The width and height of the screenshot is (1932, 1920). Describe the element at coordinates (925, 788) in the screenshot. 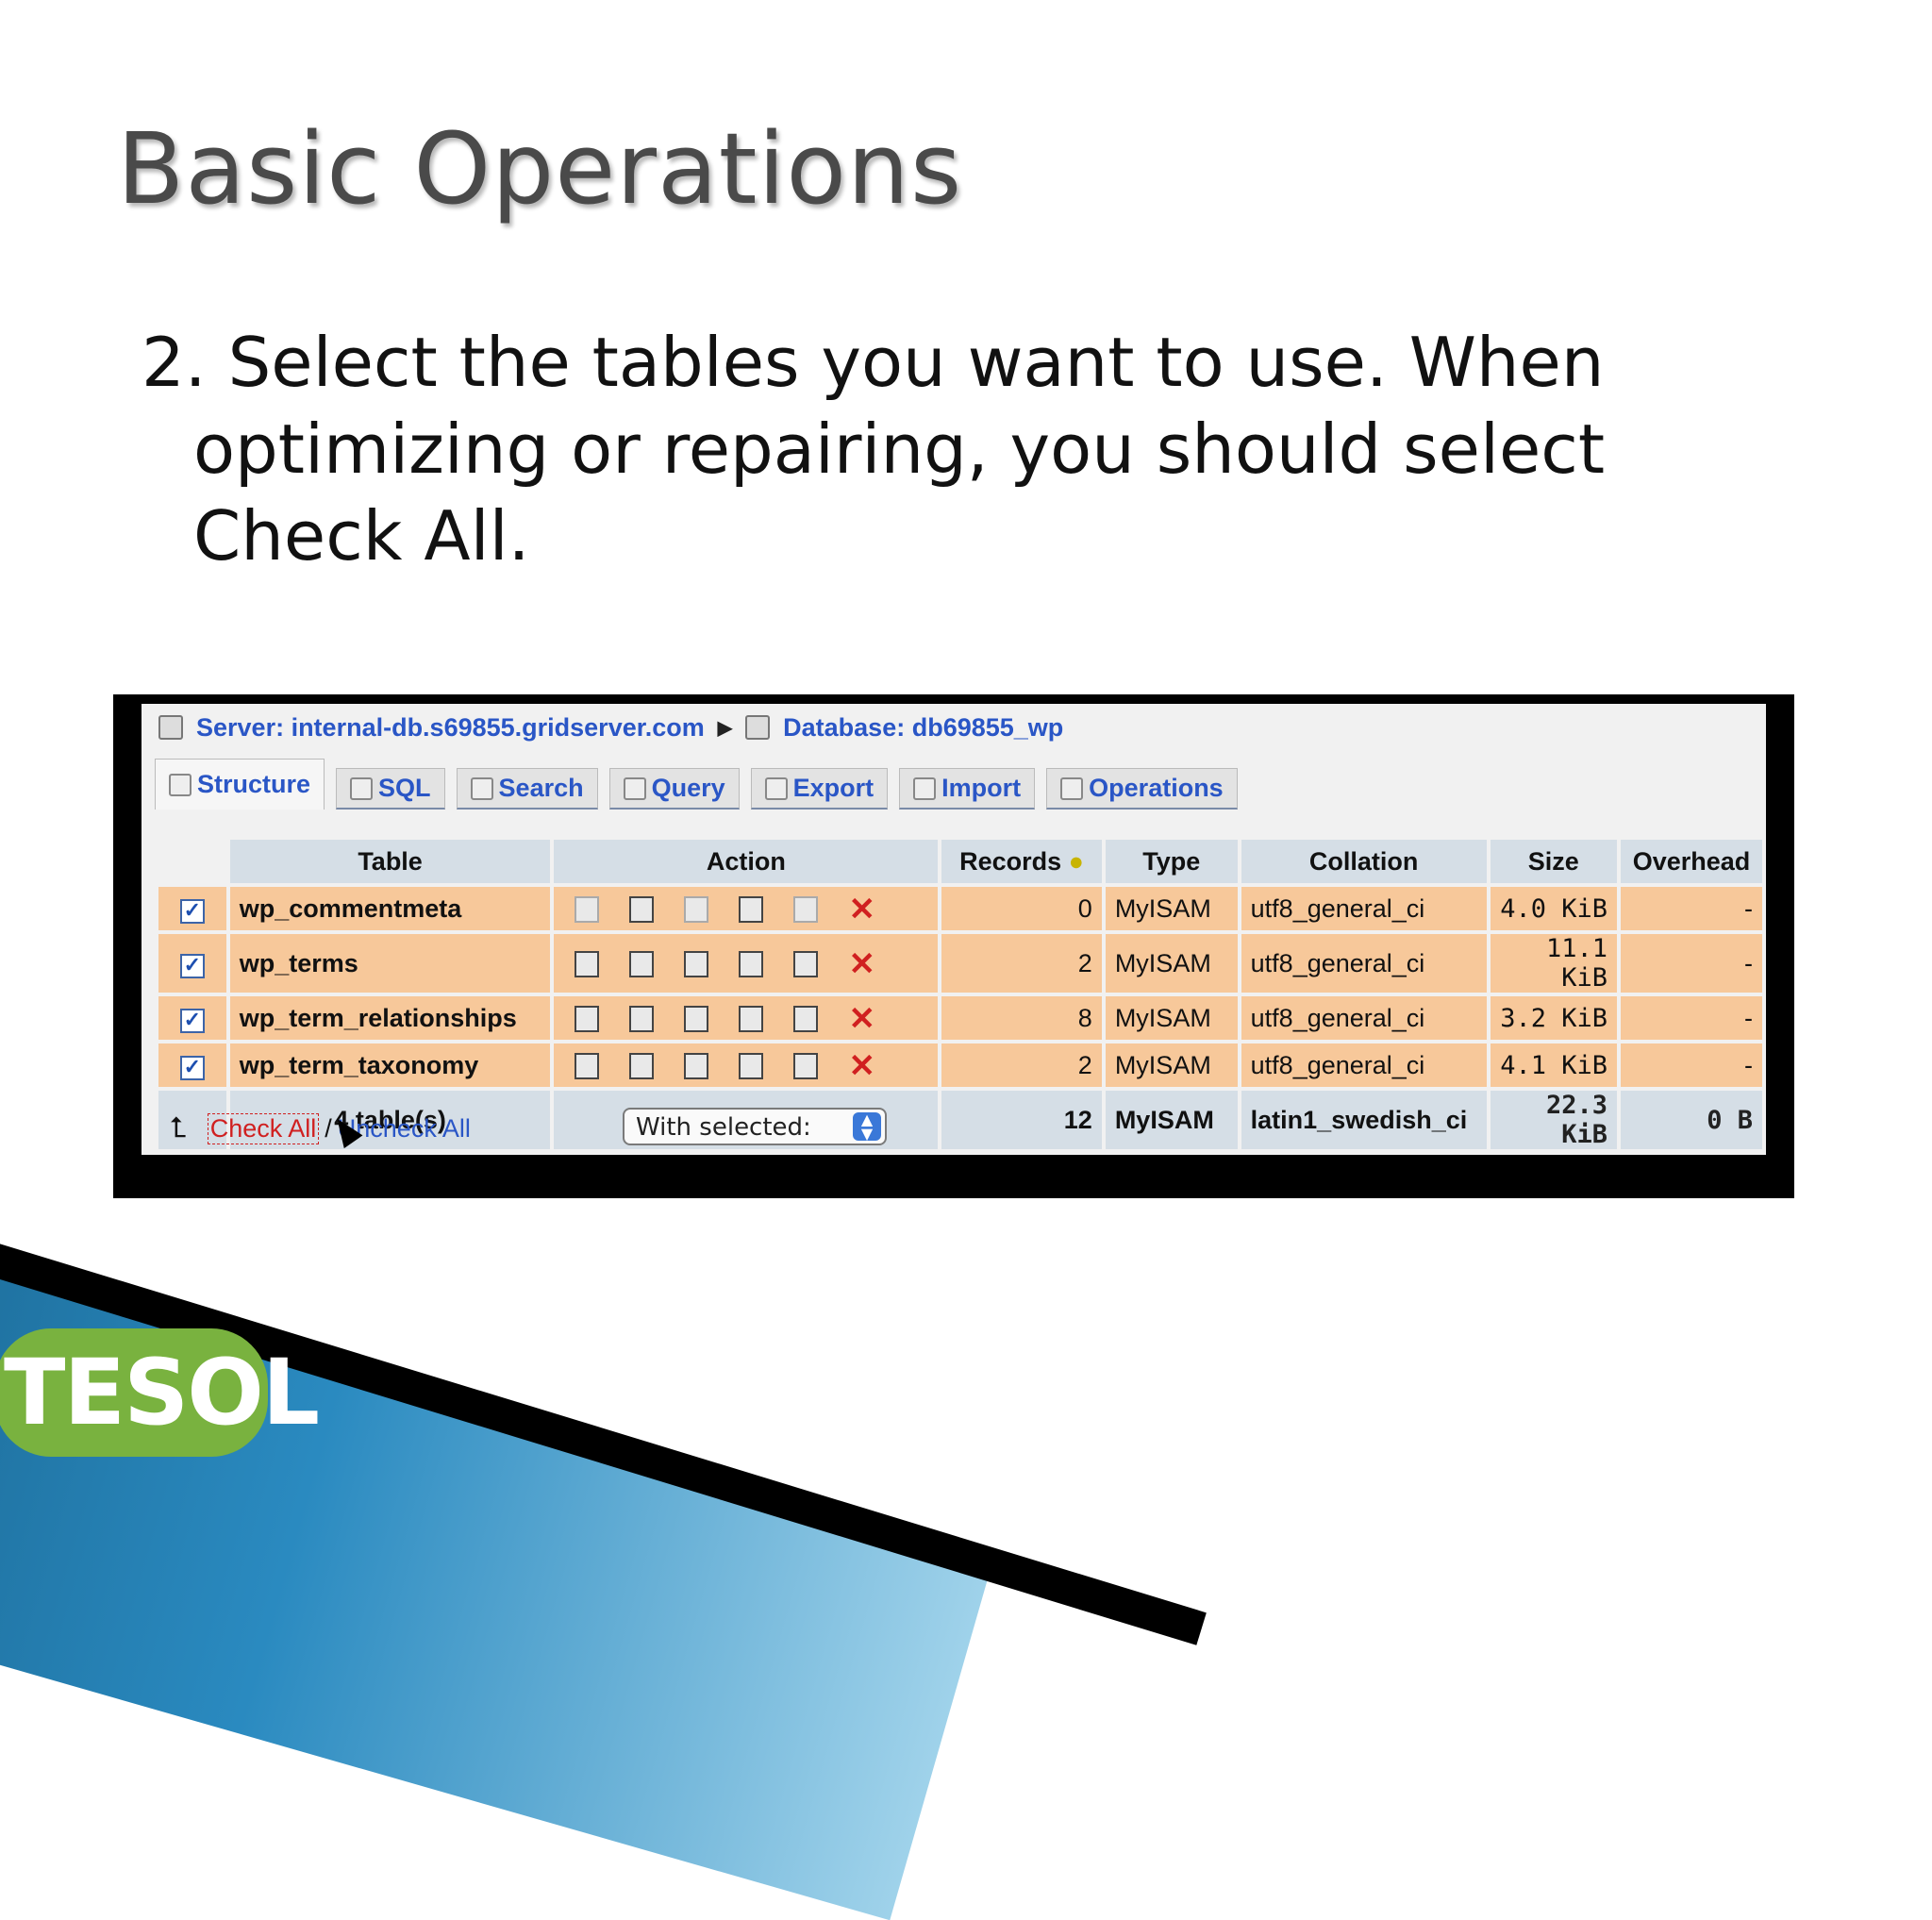

I see `import-icon` at that location.